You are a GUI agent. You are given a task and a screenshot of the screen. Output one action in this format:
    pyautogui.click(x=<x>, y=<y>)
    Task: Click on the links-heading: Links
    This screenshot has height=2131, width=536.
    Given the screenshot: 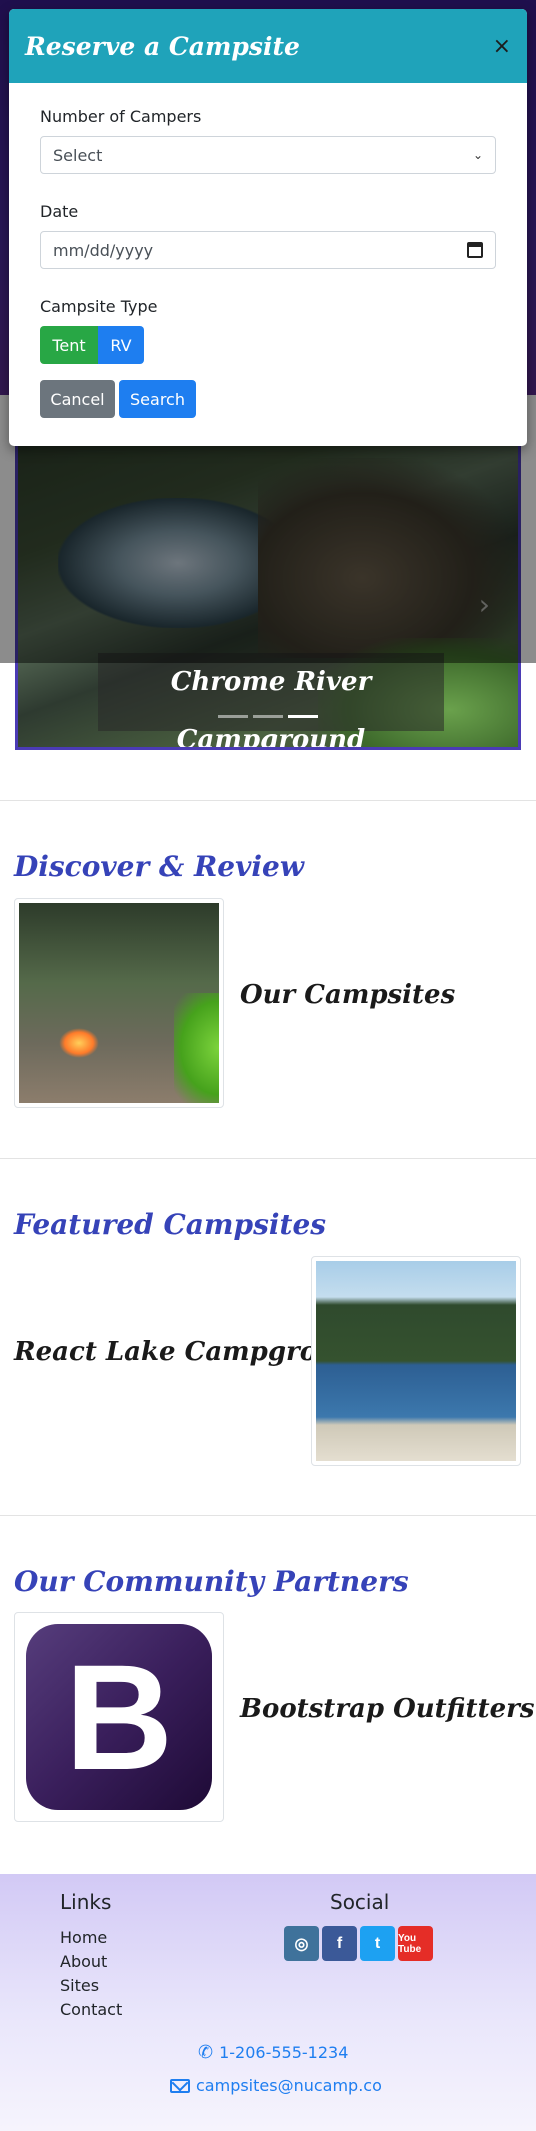 What is the action you would take?
    pyautogui.click(x=86, y=1902)
    